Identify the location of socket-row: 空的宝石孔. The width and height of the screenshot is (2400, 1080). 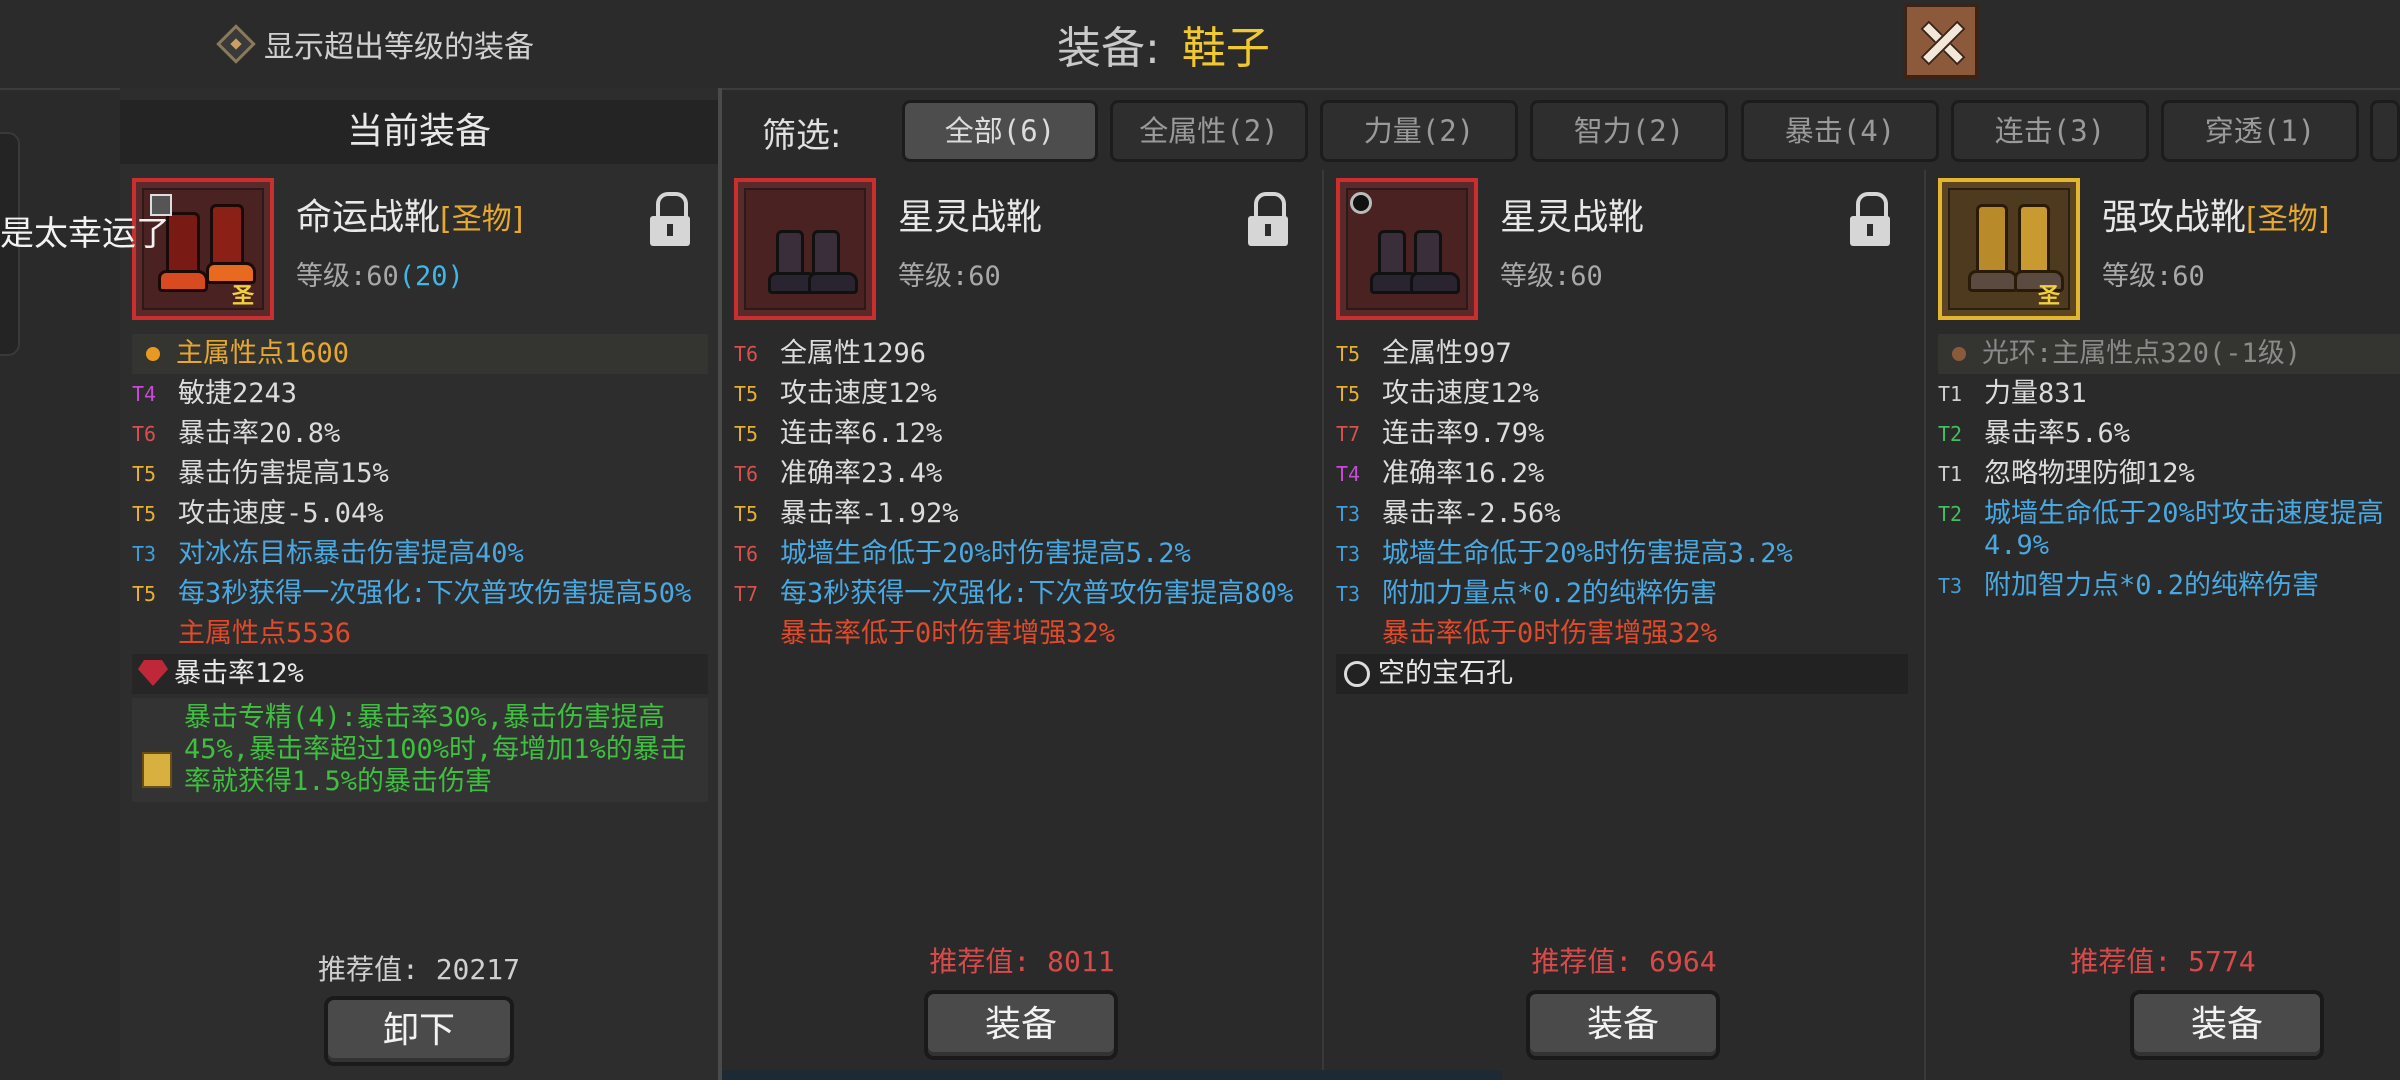
(1622, 674).